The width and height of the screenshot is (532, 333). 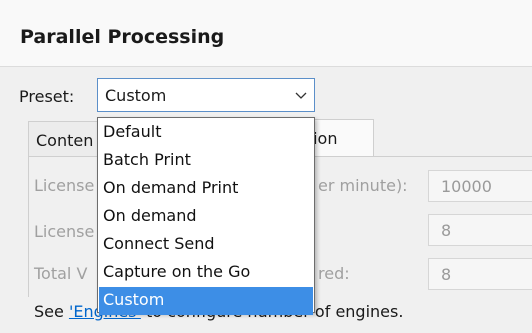 What do you see at coordinates (446, 230) in the screenshot?
I see `row-2-value: 8` at bounding box center [446, 230].